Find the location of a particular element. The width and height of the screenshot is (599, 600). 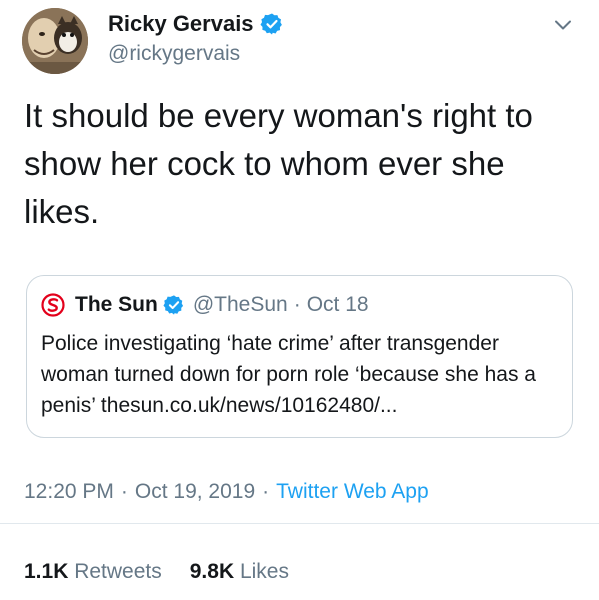

the-sun-logo-icon is located at coordinates (53, 305).